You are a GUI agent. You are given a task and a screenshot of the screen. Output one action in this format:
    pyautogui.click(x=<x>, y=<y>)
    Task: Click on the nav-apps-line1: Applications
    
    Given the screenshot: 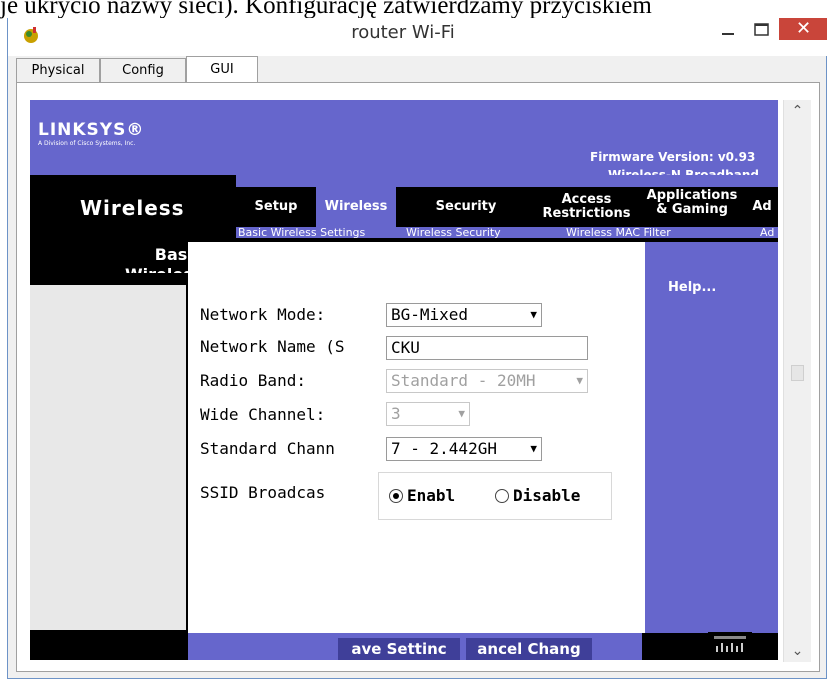 What is the action you would take?
    pyautogui.click(x=692, y=195)
    